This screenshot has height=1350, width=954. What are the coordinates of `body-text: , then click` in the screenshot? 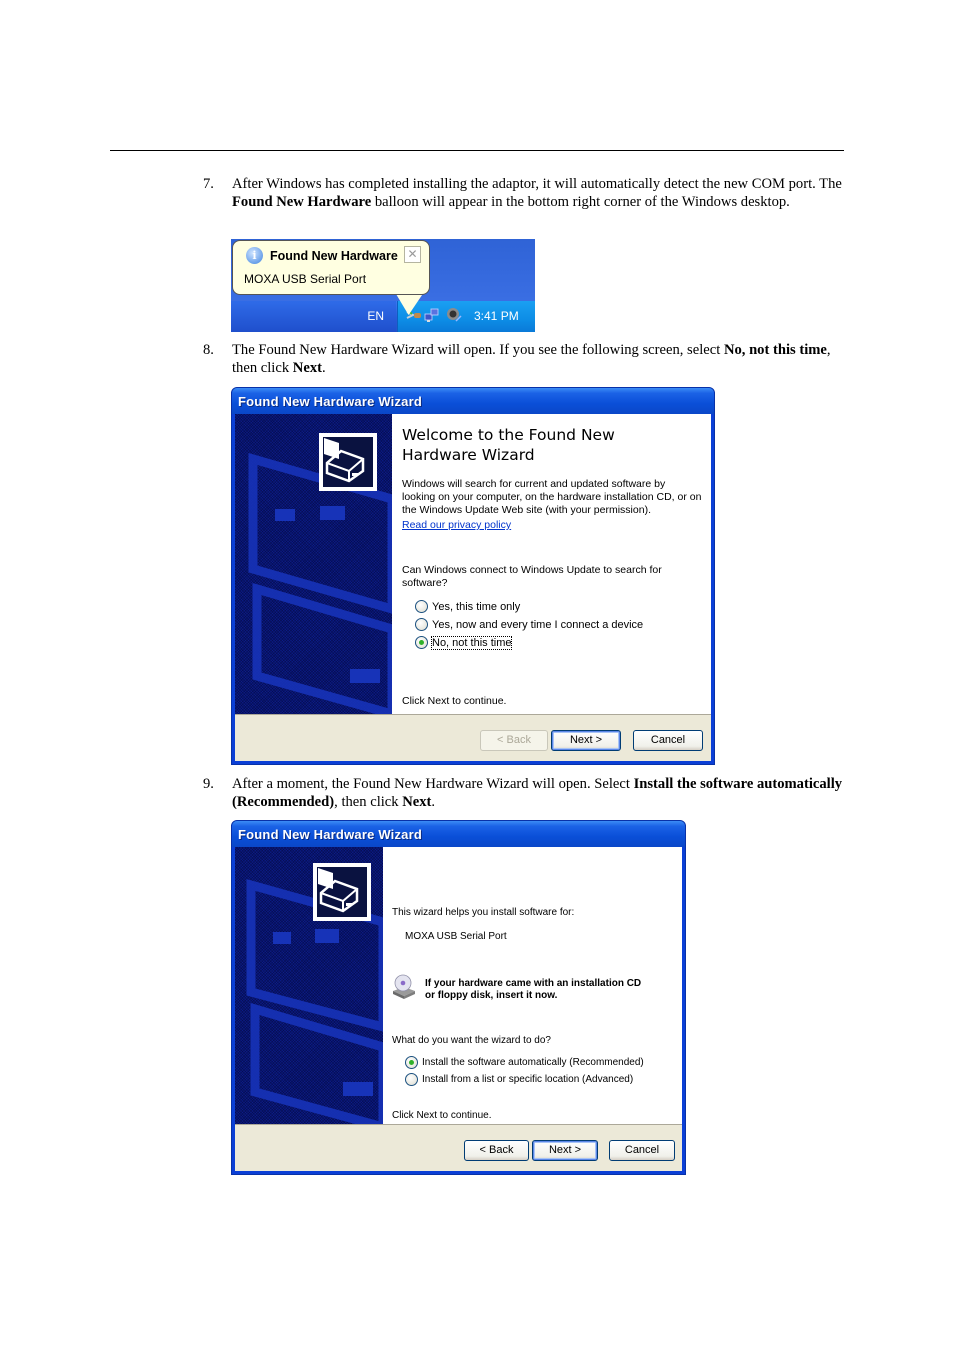 It's located at (368, 802).